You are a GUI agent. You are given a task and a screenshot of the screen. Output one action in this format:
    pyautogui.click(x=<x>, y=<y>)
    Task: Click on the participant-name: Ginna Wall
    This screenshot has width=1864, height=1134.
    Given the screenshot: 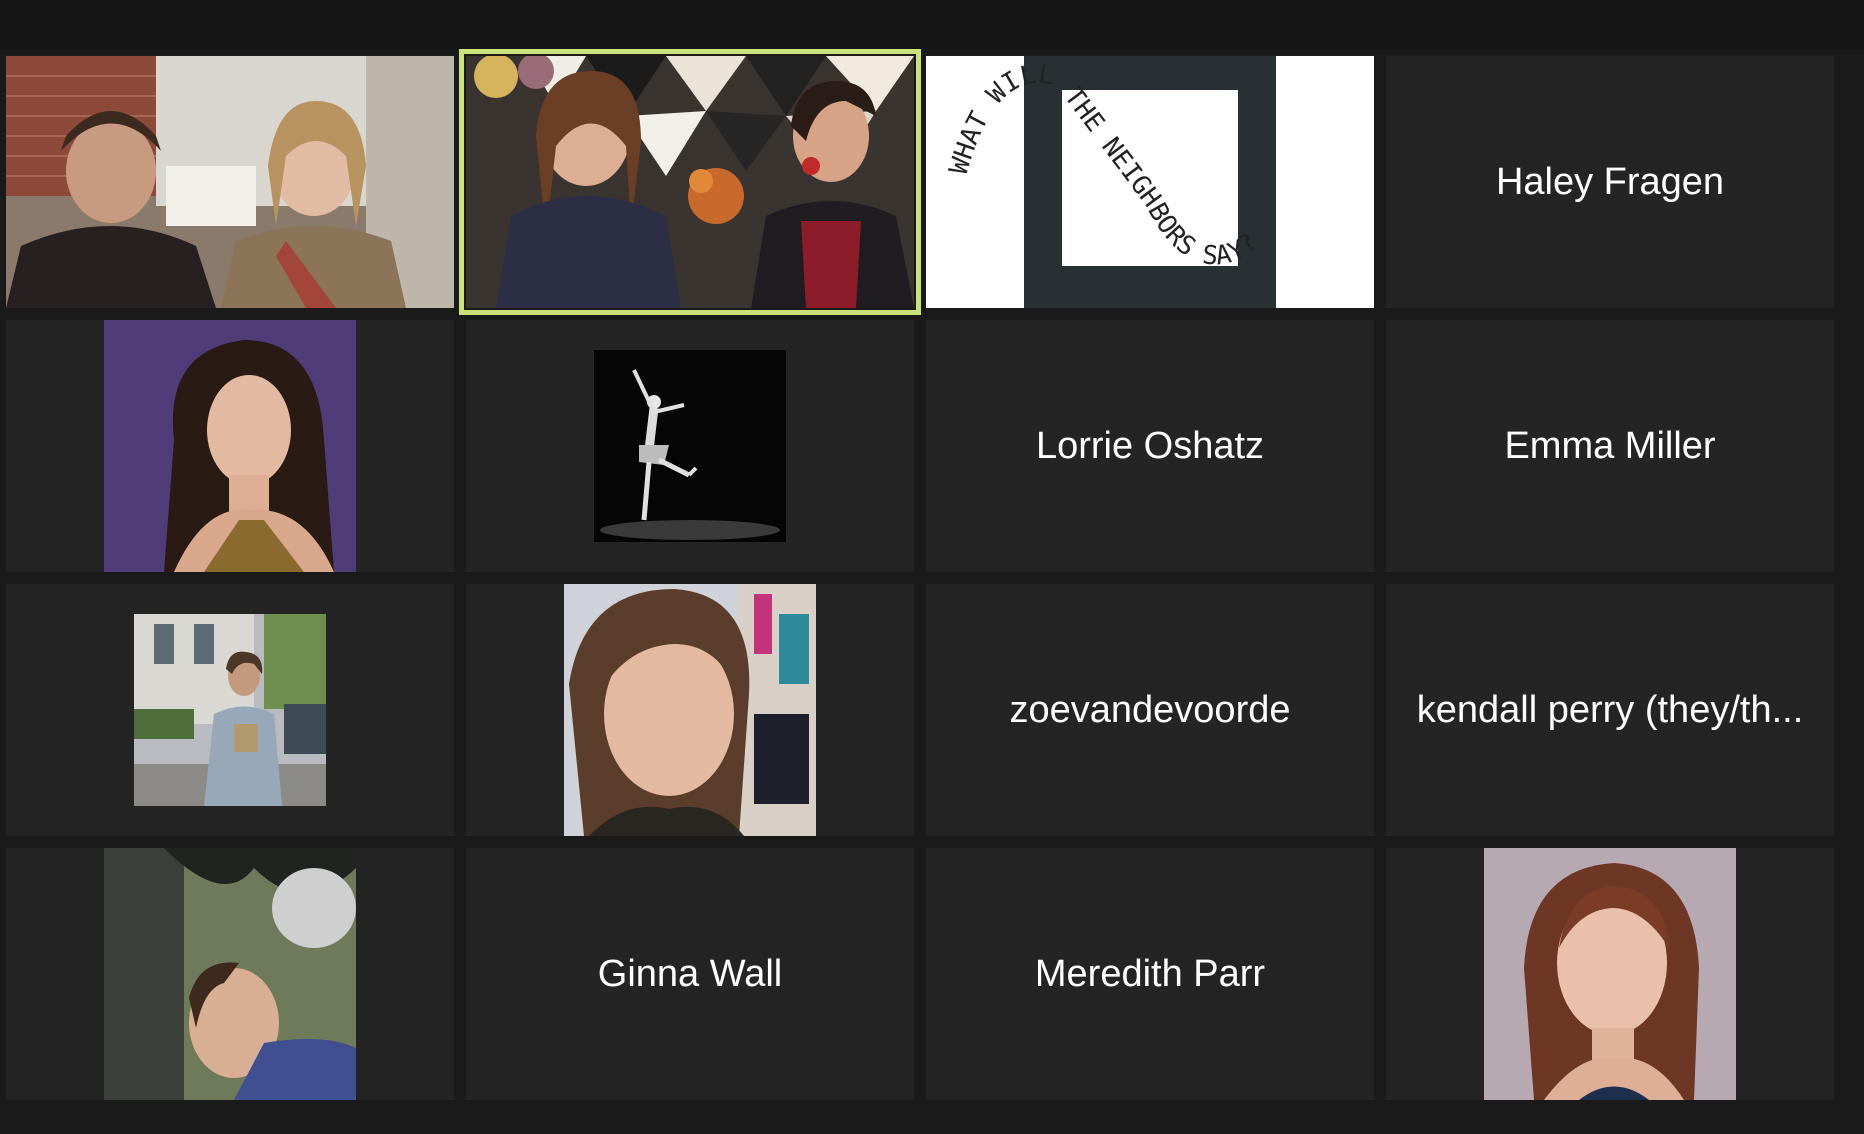 What is the action you would take?
    pyautogui.click(x=690, y=973)
    